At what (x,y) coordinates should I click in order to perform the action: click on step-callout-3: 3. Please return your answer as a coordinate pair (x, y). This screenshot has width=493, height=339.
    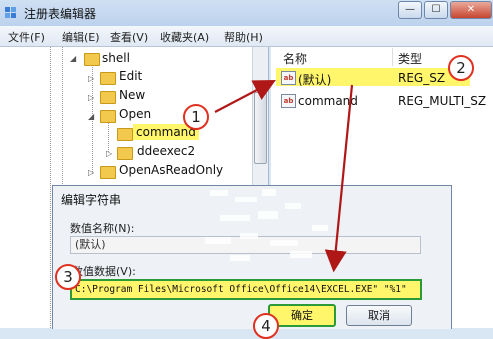
    Looking at the image, I should click on (68, 277).